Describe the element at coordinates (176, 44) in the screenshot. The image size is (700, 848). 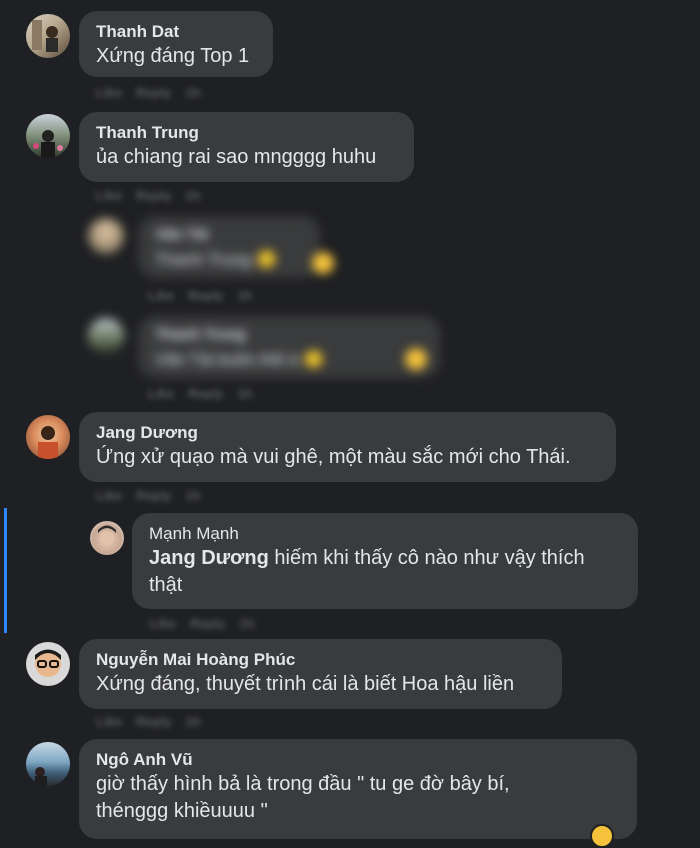
I see `comment-bubble: Thanh Dat Xứng đáng Top 1` at that location.